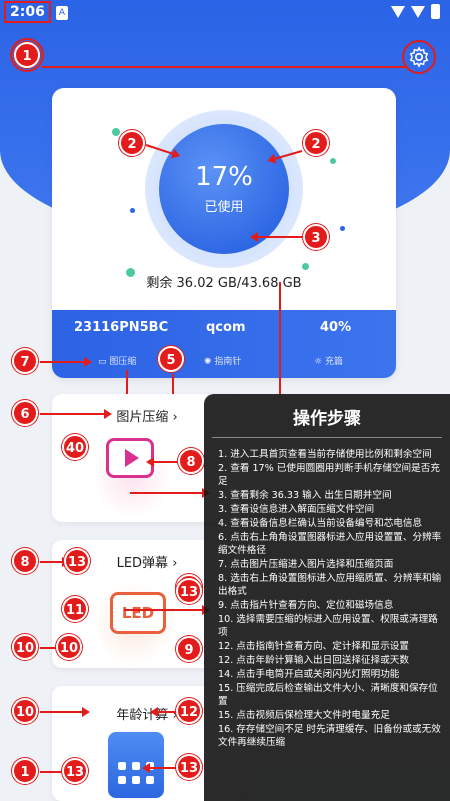 This screenshot has height=801, width=450. I want to click on annotation-badge: 9, so click(189, 649).